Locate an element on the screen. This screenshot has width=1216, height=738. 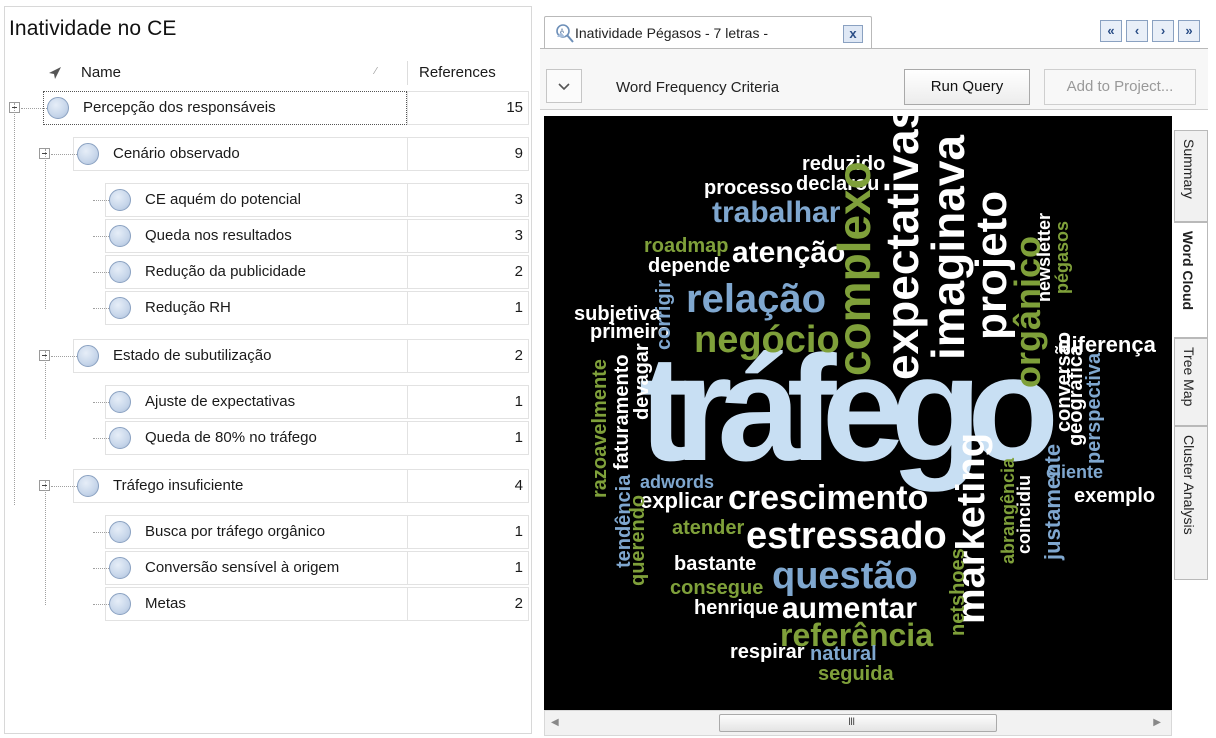
scroll-left-icon: ◀ is located at coordinates (555, 722).